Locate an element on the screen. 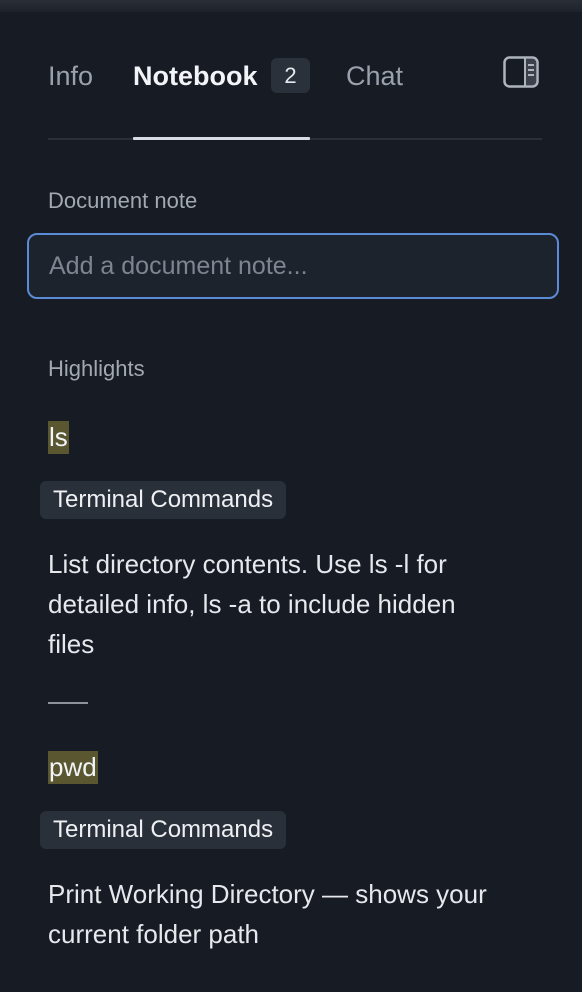 The width and height of the screenshot is (582, 992). tab-chat: Chat is located at coordinates (374, 76).